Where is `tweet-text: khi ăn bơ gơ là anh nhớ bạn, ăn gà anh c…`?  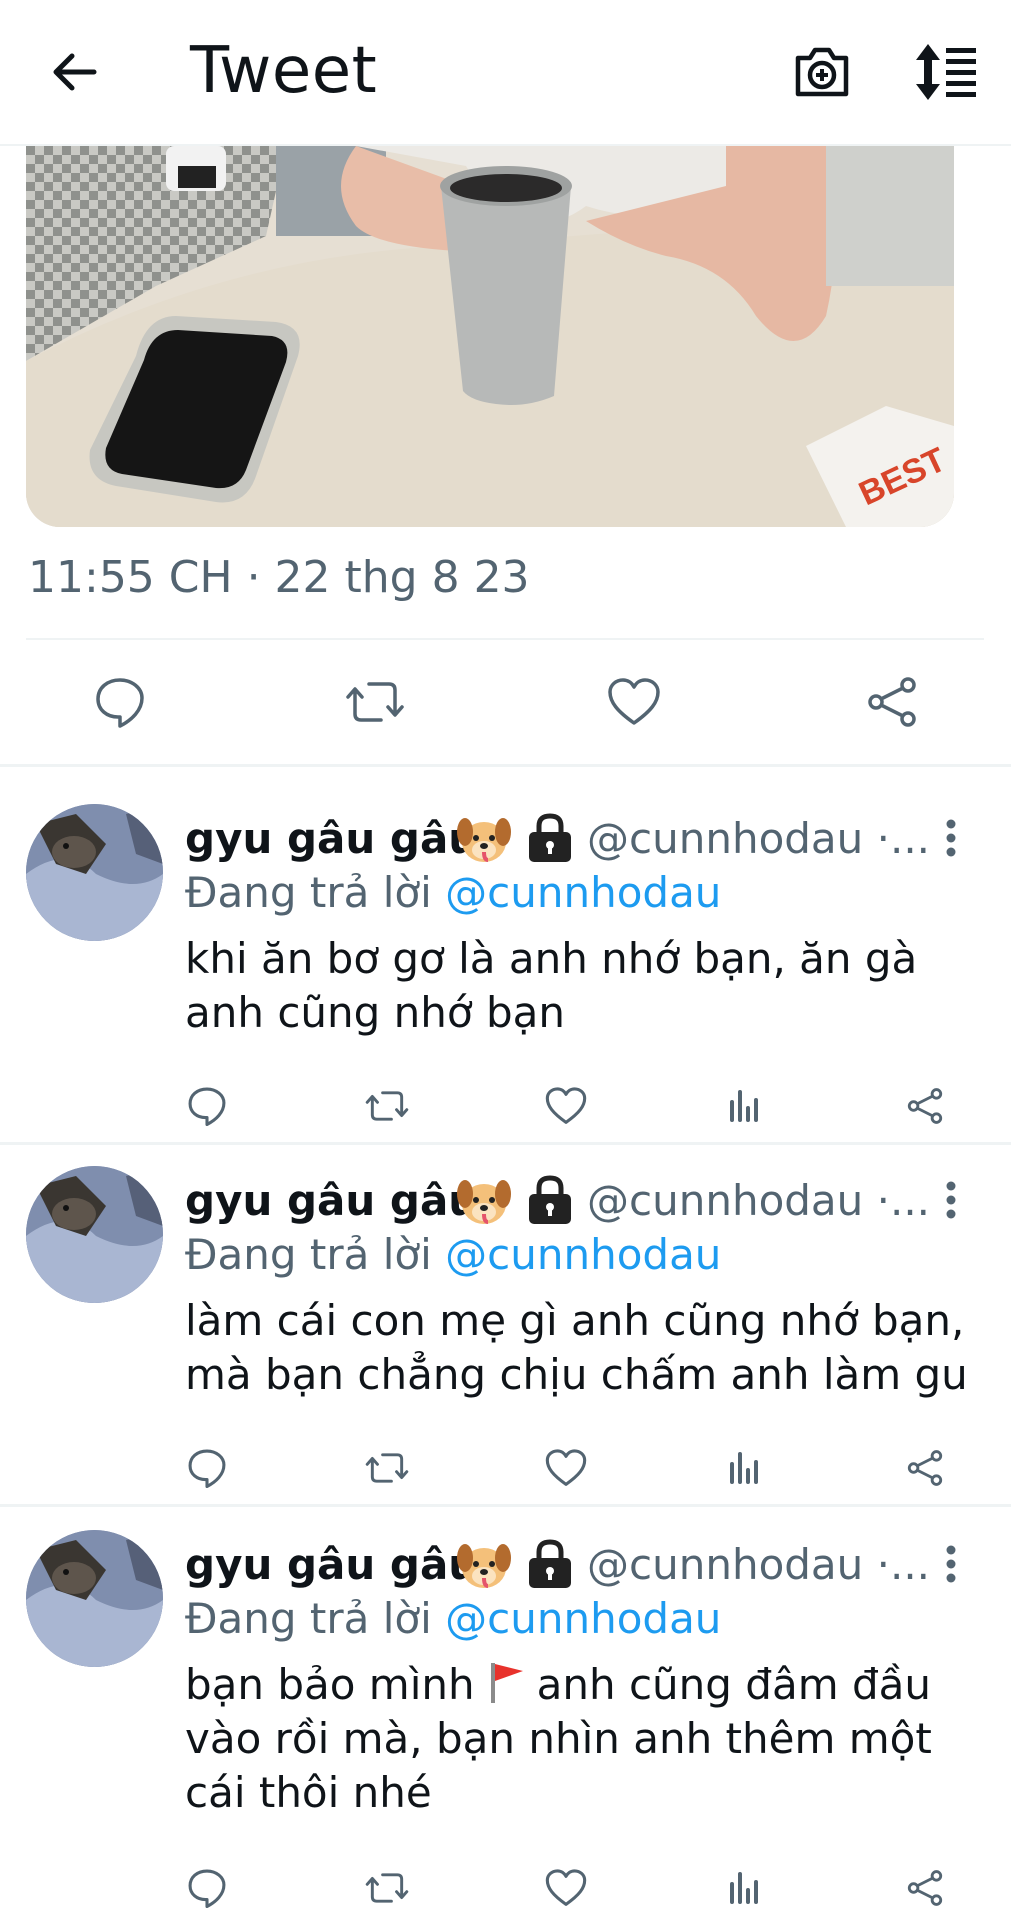 tweet-text: khi ăn bơ gơ là anh nhớ bạn, ăn gà anh c… is located at coordinates (551, 985).